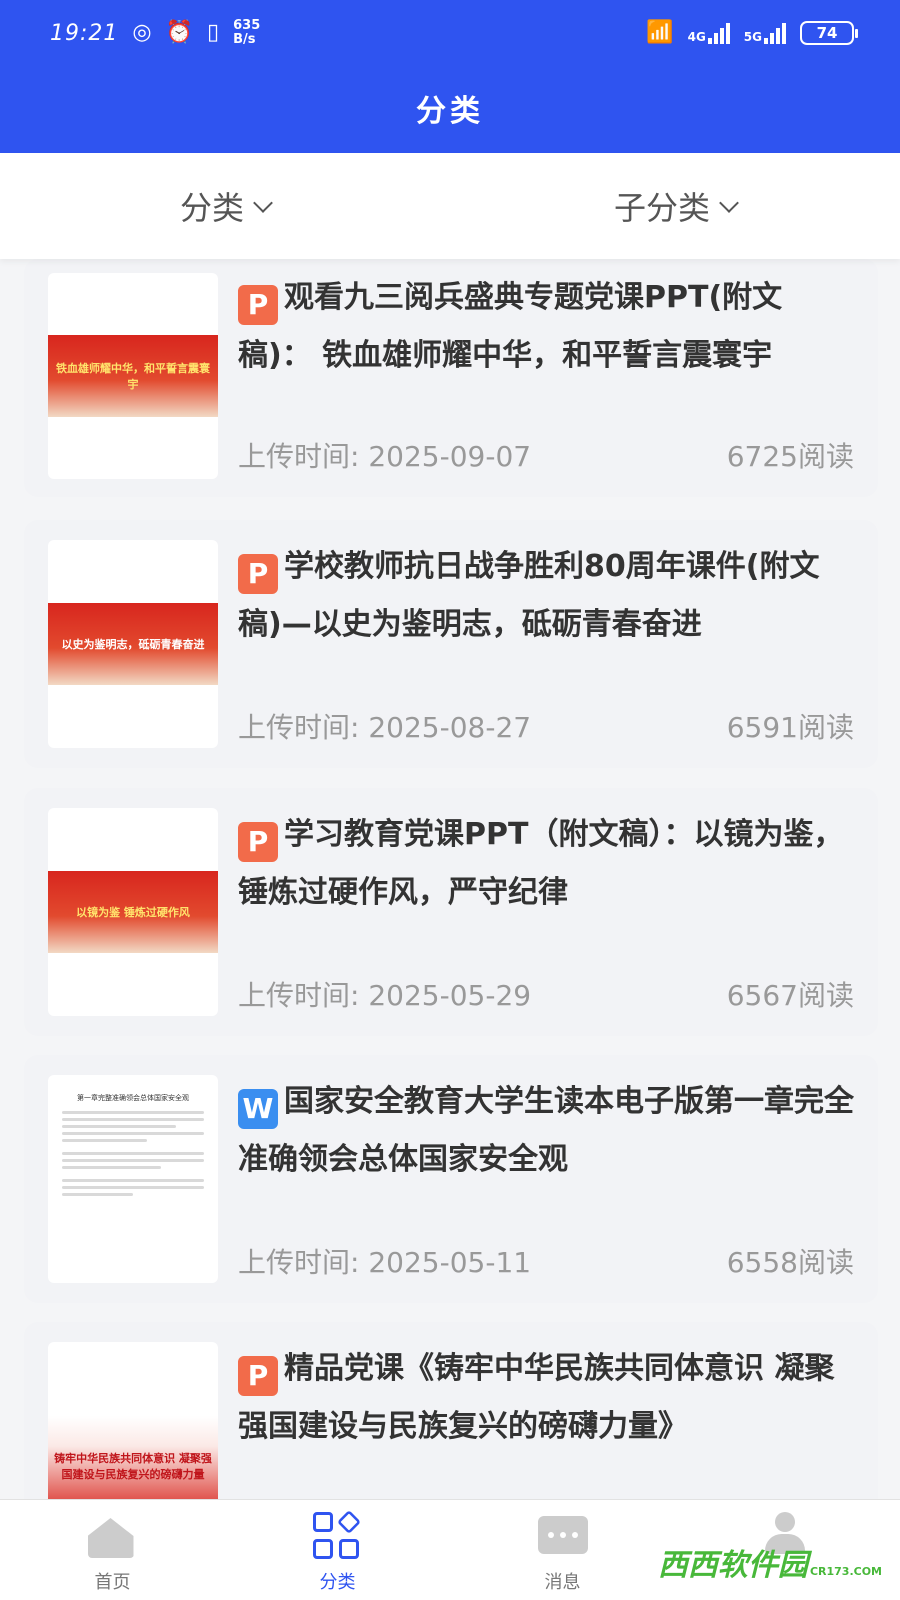 This screenshot has width=900, height=1600. I want to click on document-thumbnail: 第一章完整准确领会总体国家安全观, so click(133, 1179).